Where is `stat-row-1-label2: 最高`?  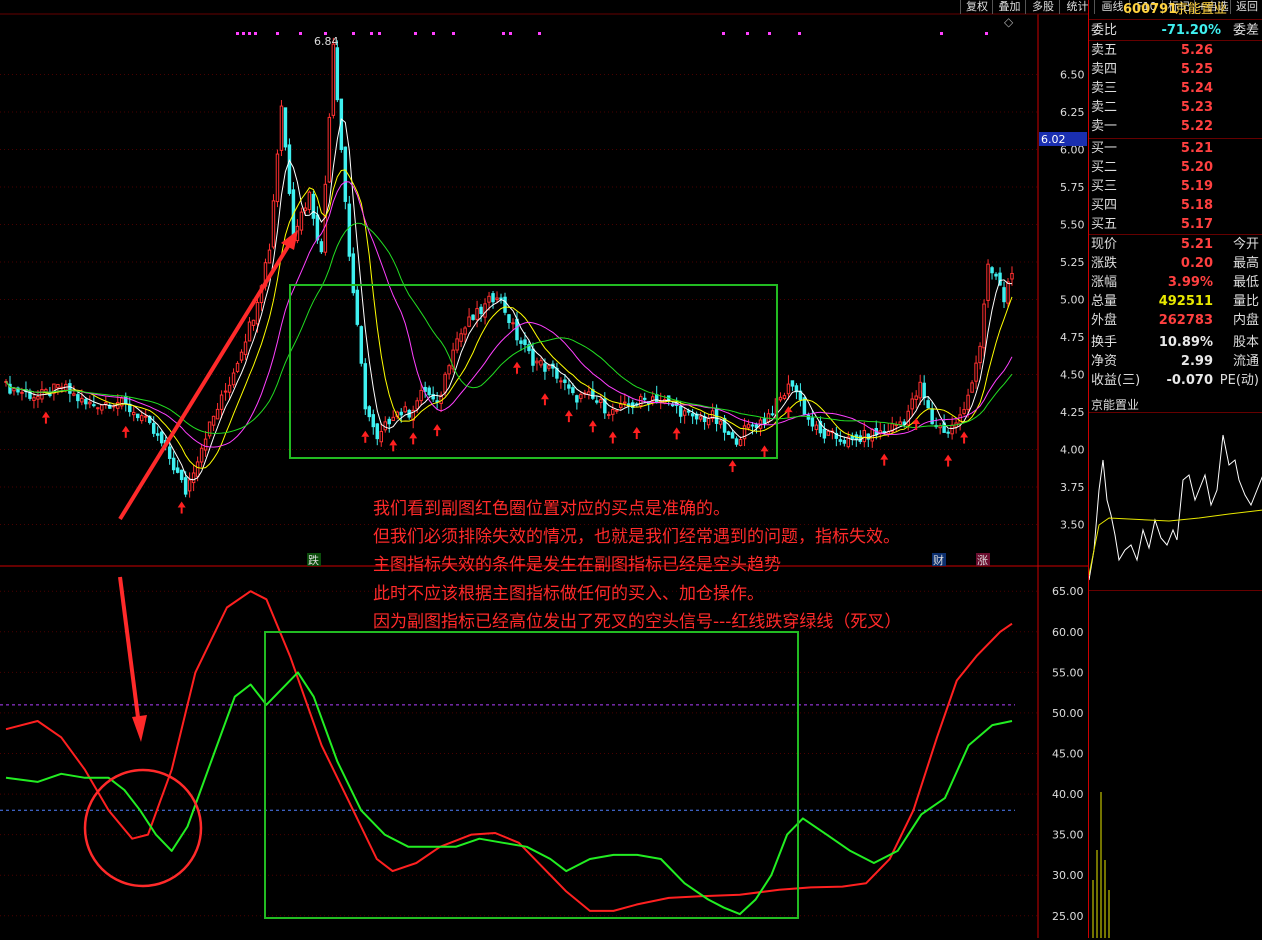 stat-row-1-label2: 最高 is located at coordinates (1245, 263).